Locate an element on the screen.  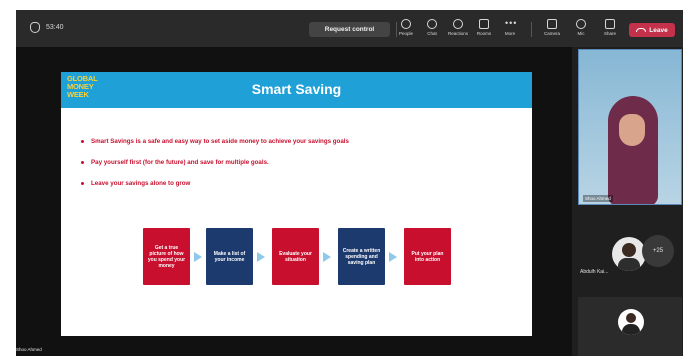
mic-button: Mic is located at coordinates (581, 30).